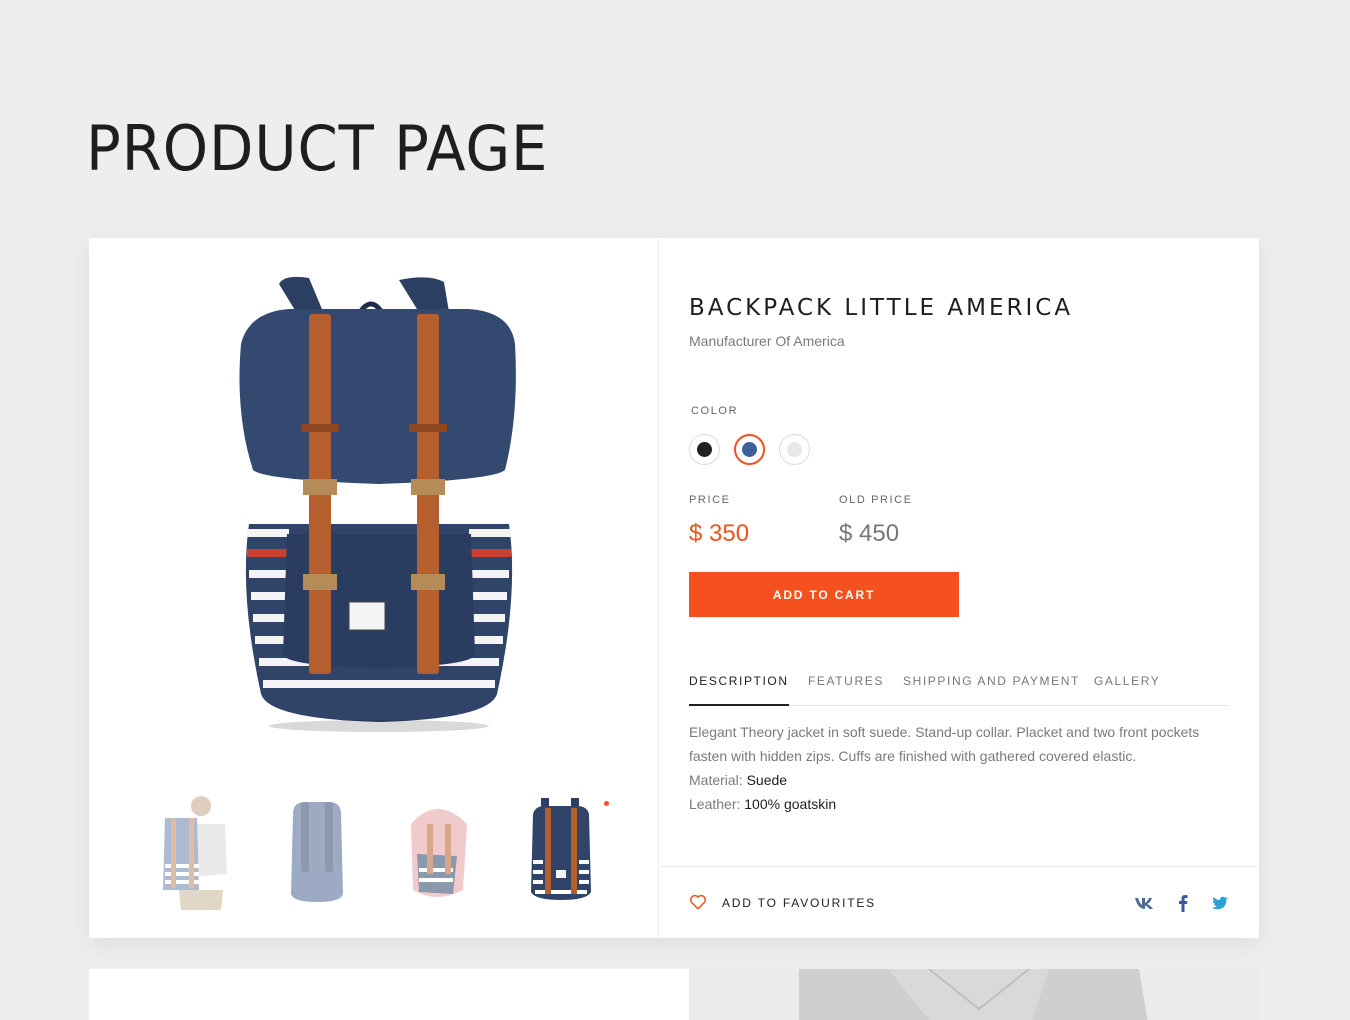 The width and height of the screenshot is (1350, 1020). What do you see at coordinates (674, 994) in the screenshot?
I see `next-product-card` at bounding box center [674, 994].